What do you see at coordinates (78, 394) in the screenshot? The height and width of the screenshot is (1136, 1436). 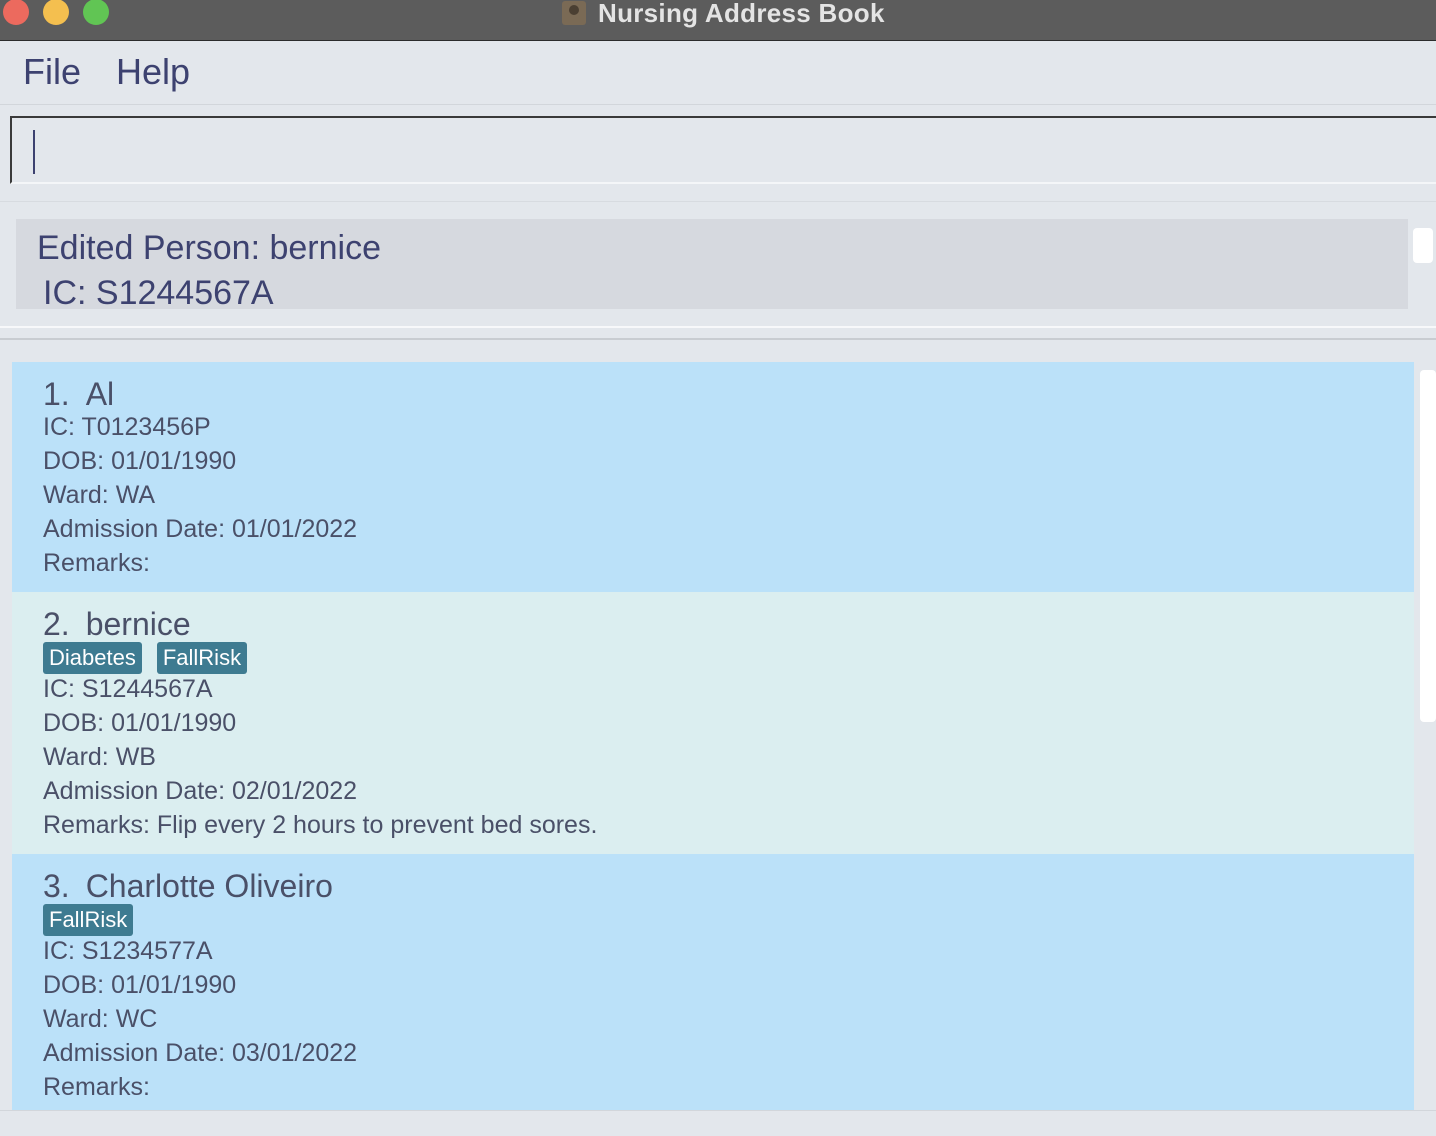 I see `person-name-row: 1. Al` at bounding box center [78, 394].